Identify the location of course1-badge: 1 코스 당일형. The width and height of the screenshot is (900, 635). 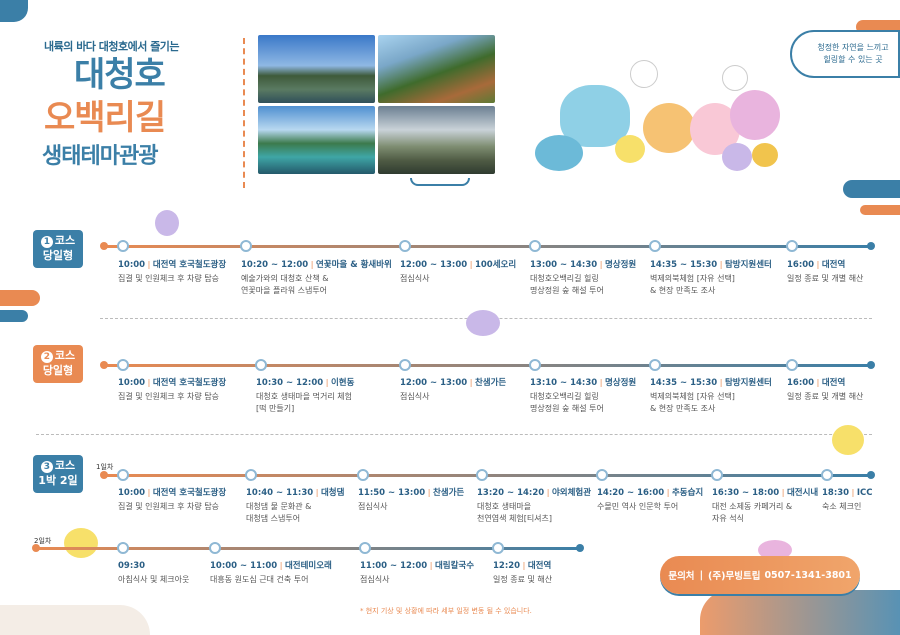
(58, 249).